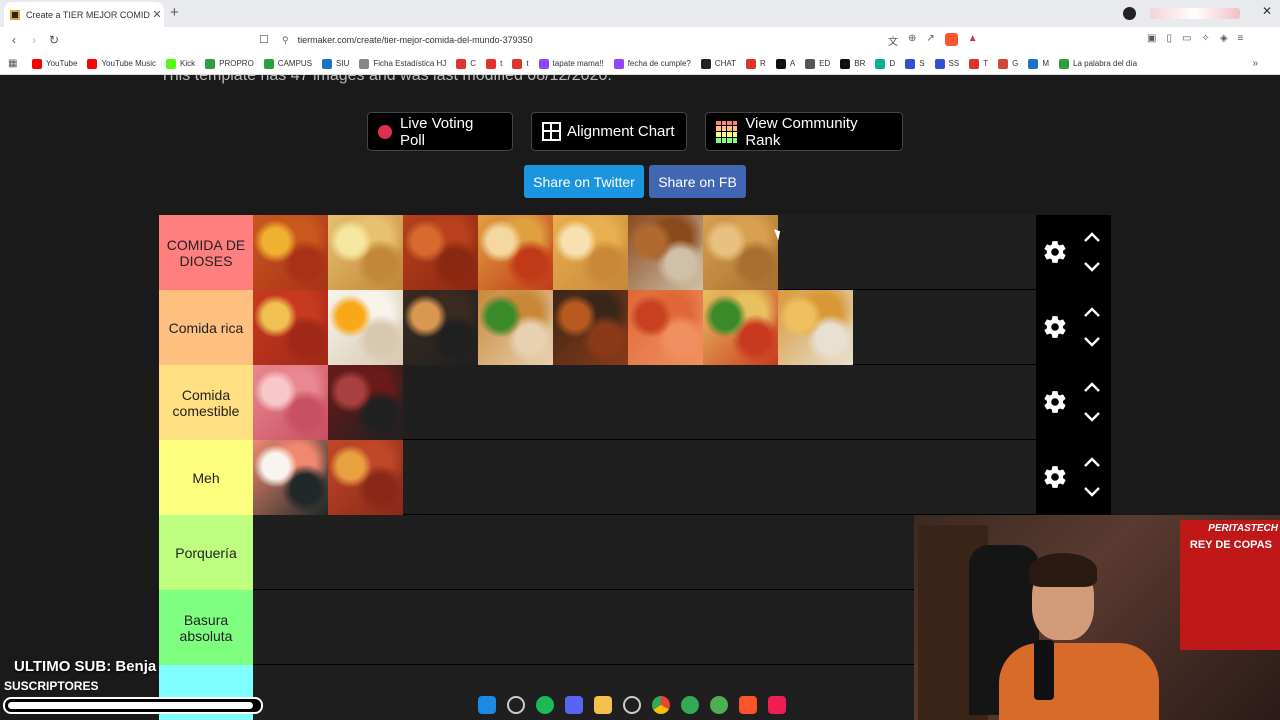 The image size is (1280, 720). I want to click on vpn-icon: ◈, so click(1224, 38).